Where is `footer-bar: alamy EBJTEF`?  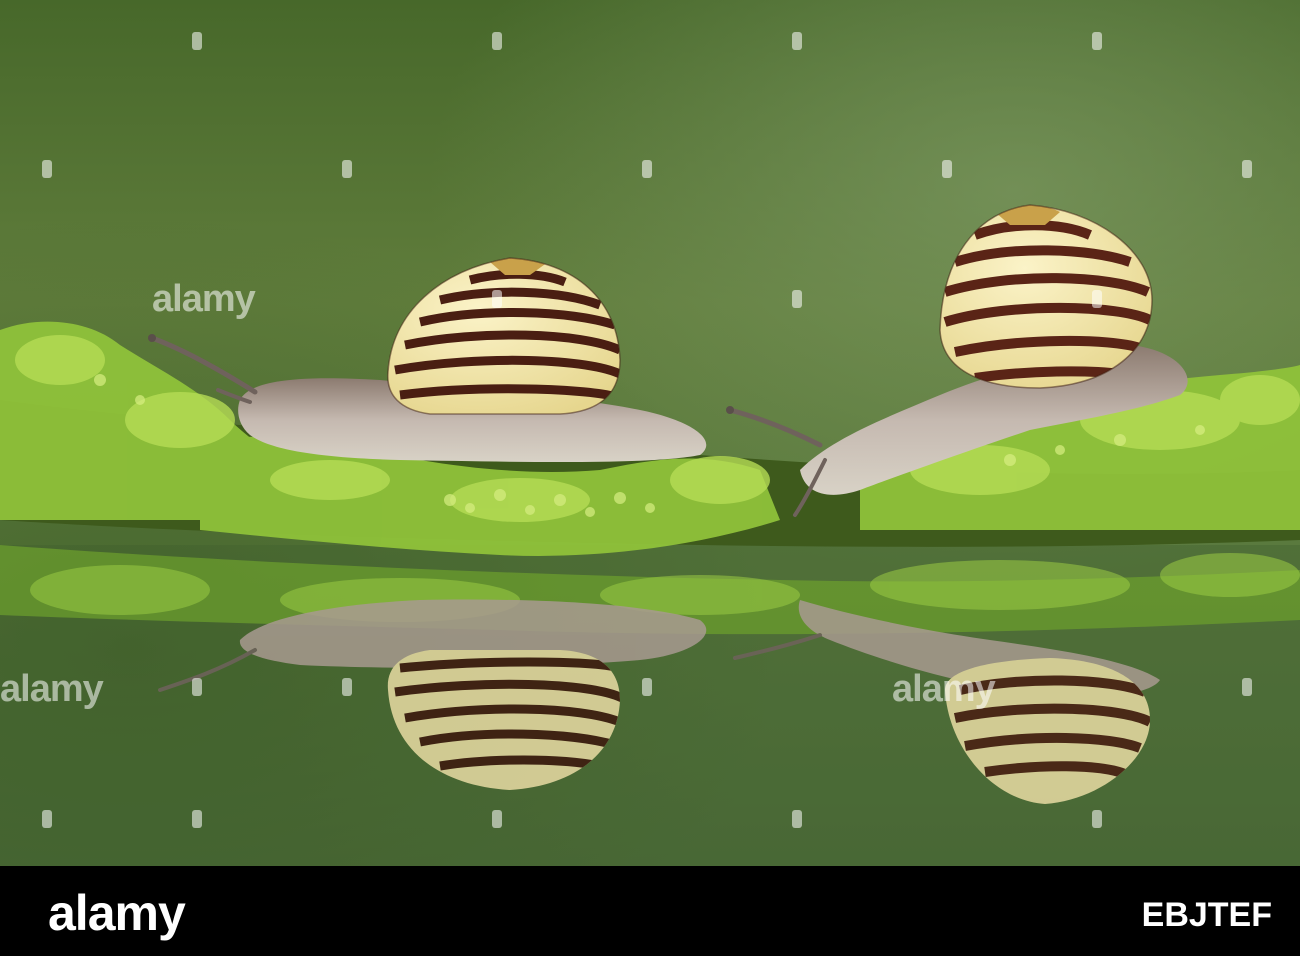
footer-bar: alamy EBJTEF is located at coordinates (650, 911).